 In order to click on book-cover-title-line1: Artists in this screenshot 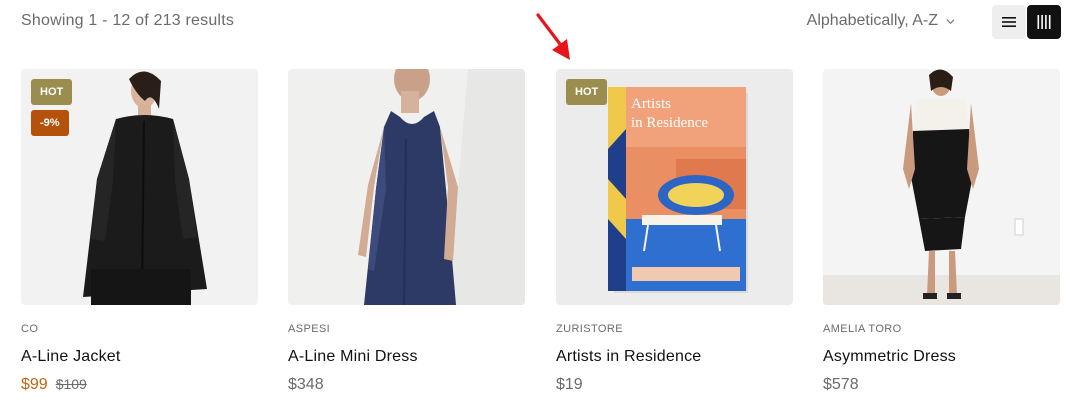, I will do `click(651, 104)`.